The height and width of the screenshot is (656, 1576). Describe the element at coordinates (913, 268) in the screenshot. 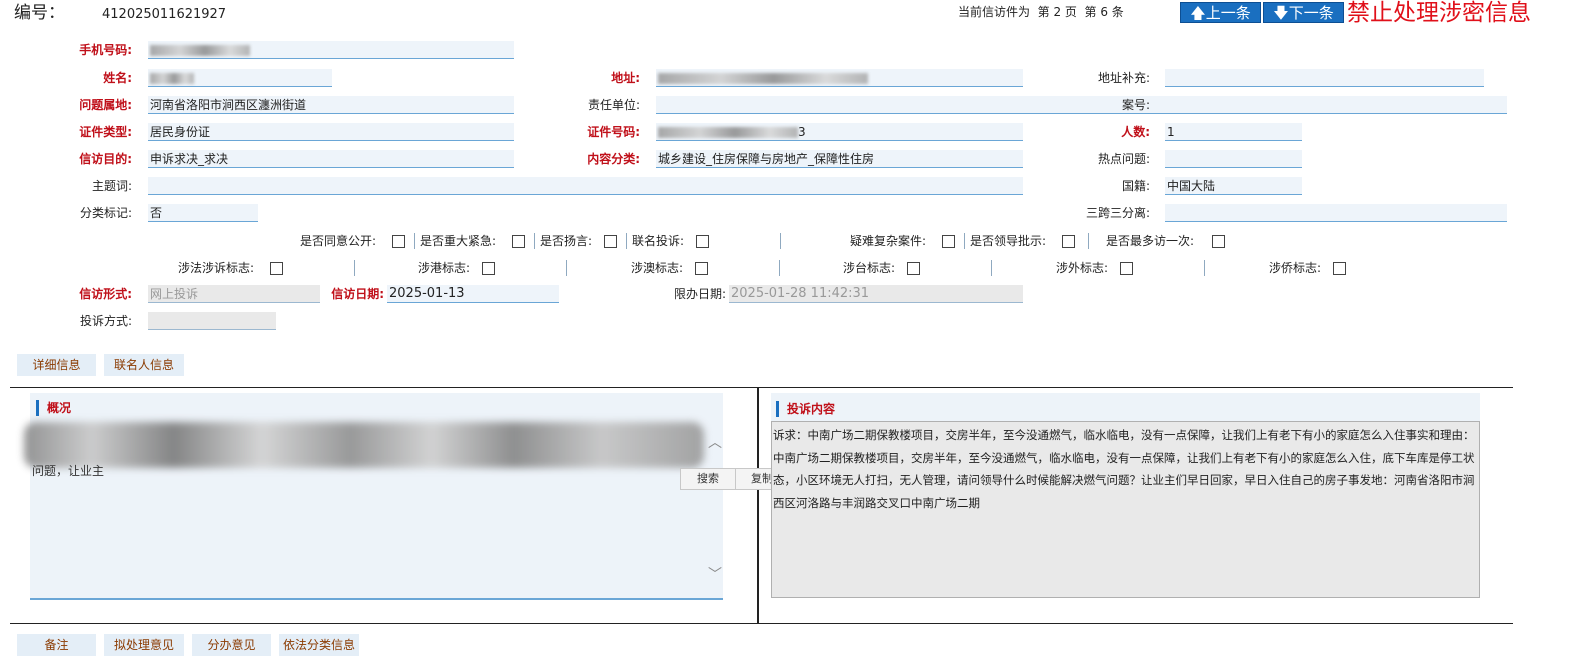

I see `taiwan-checkbox` at that location.